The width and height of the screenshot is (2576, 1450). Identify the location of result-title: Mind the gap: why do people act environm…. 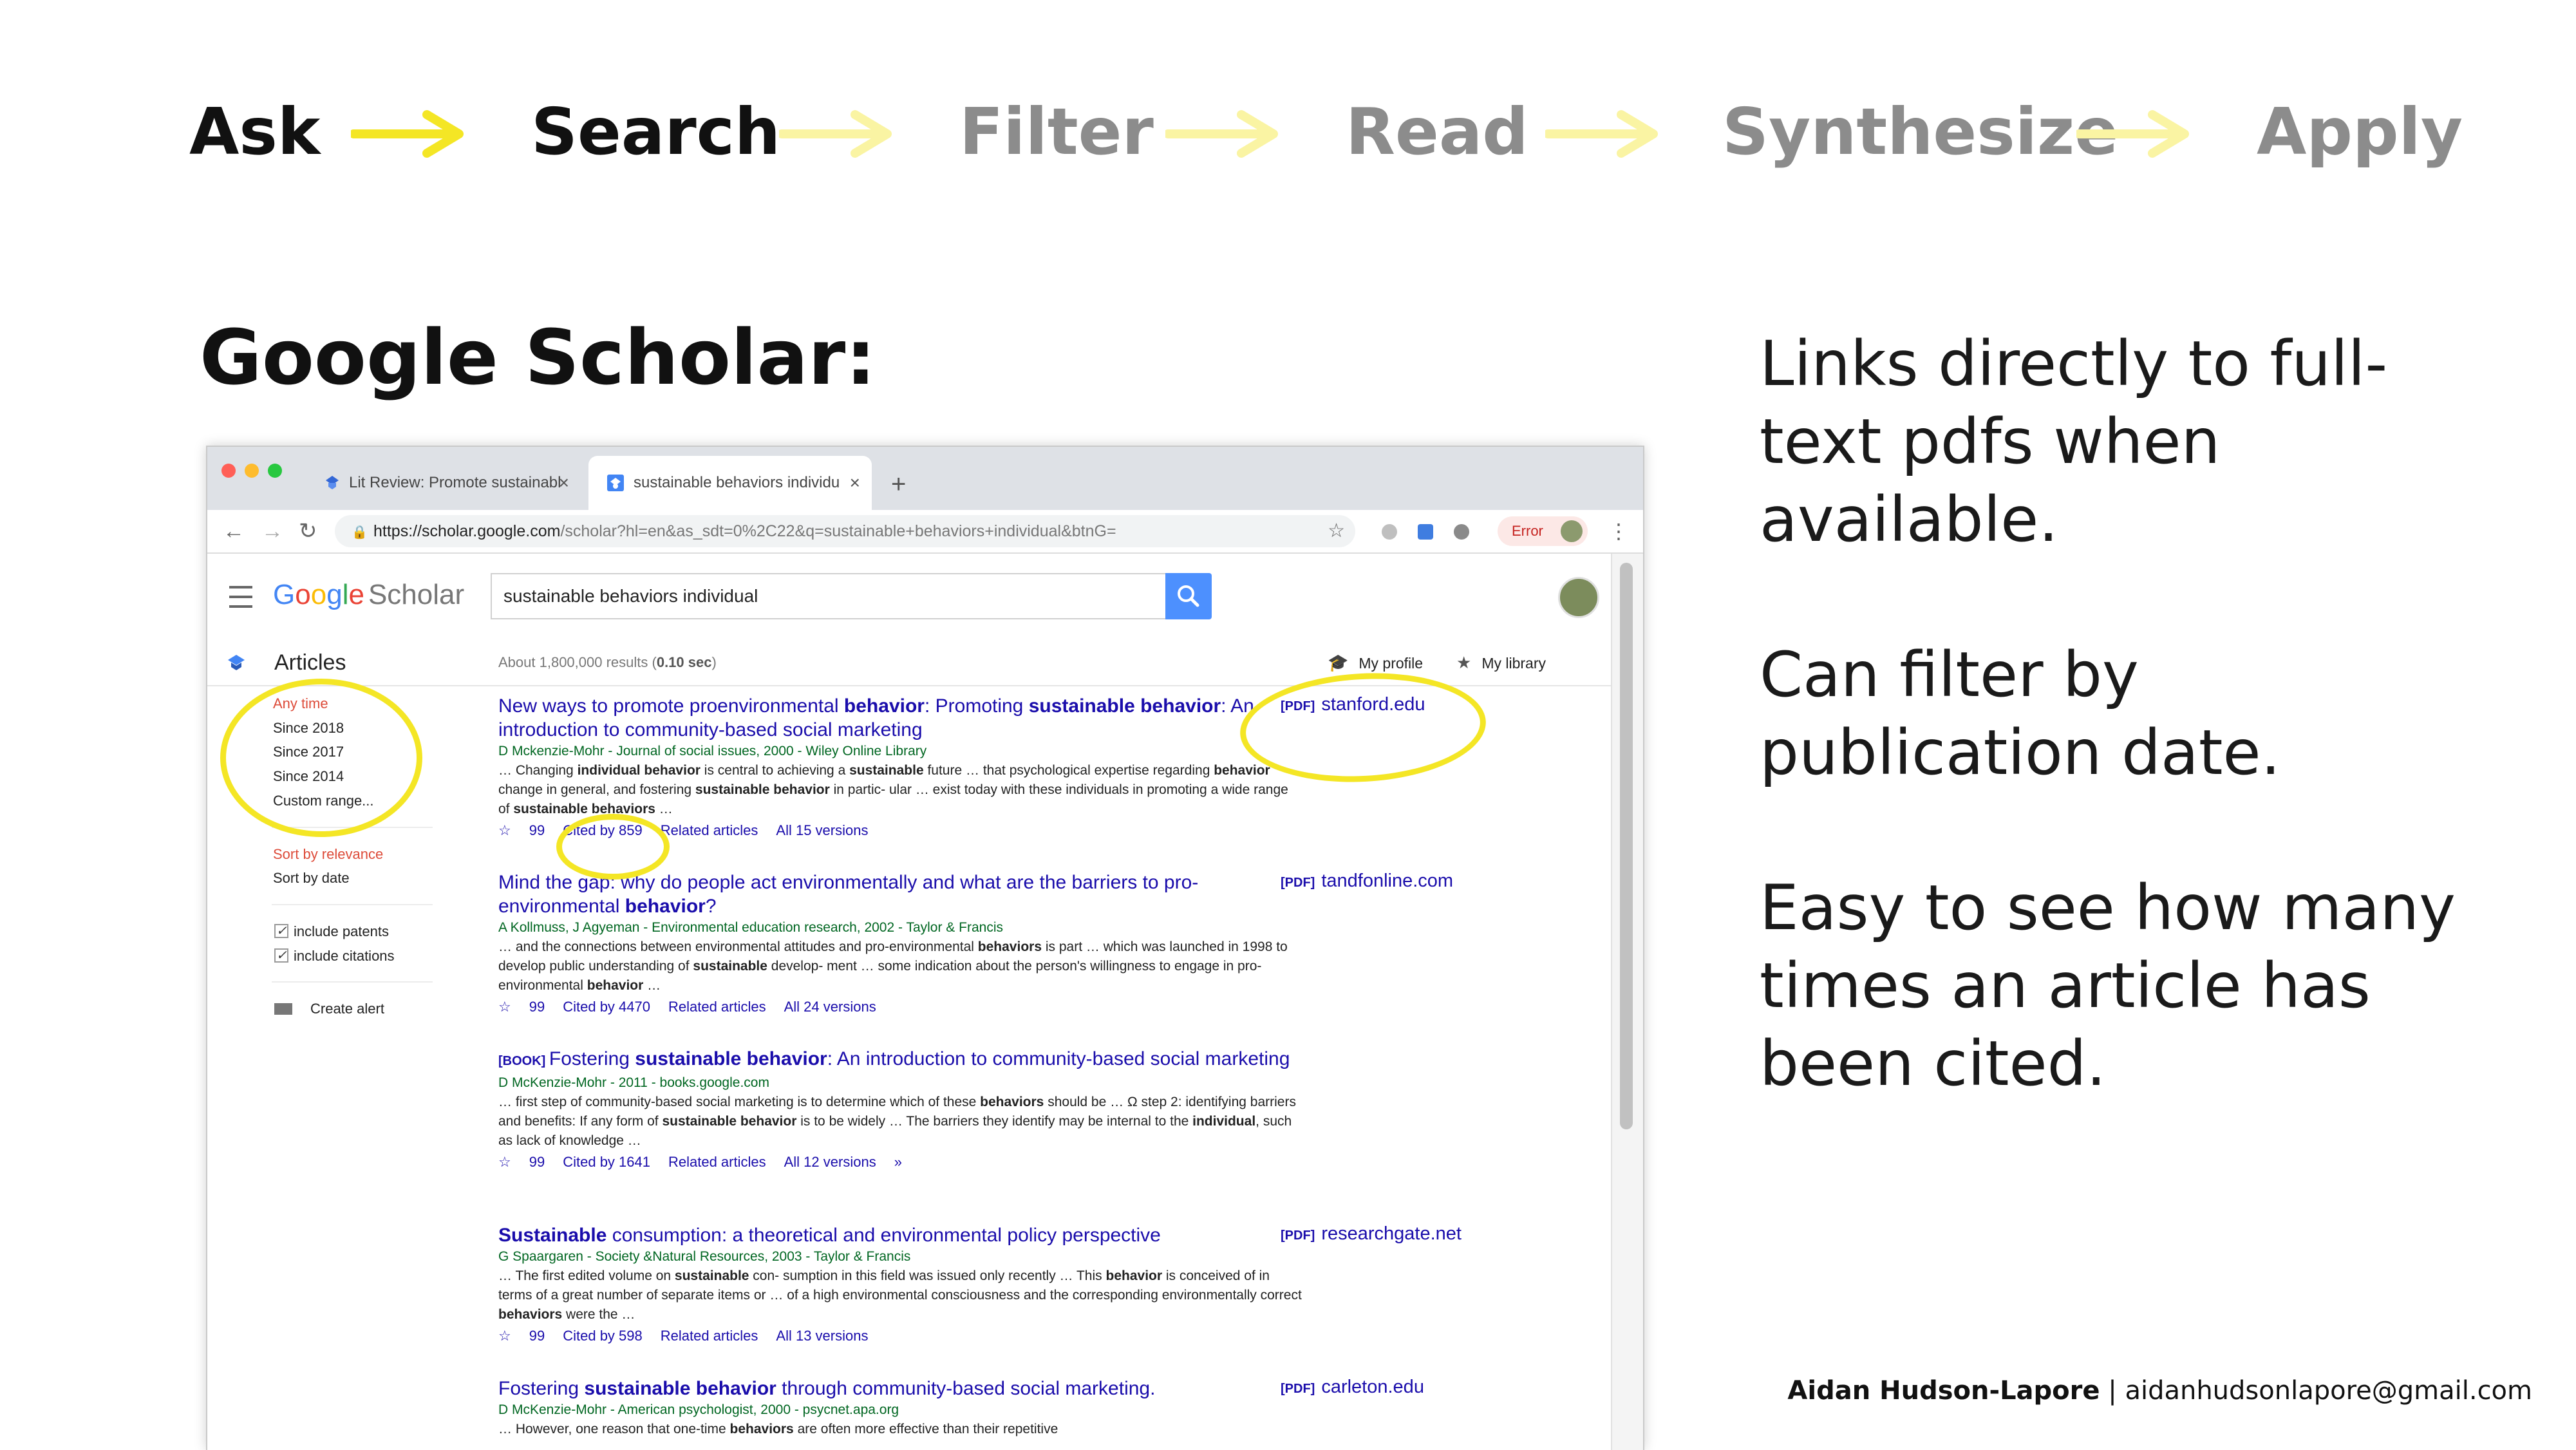
(900, 895).